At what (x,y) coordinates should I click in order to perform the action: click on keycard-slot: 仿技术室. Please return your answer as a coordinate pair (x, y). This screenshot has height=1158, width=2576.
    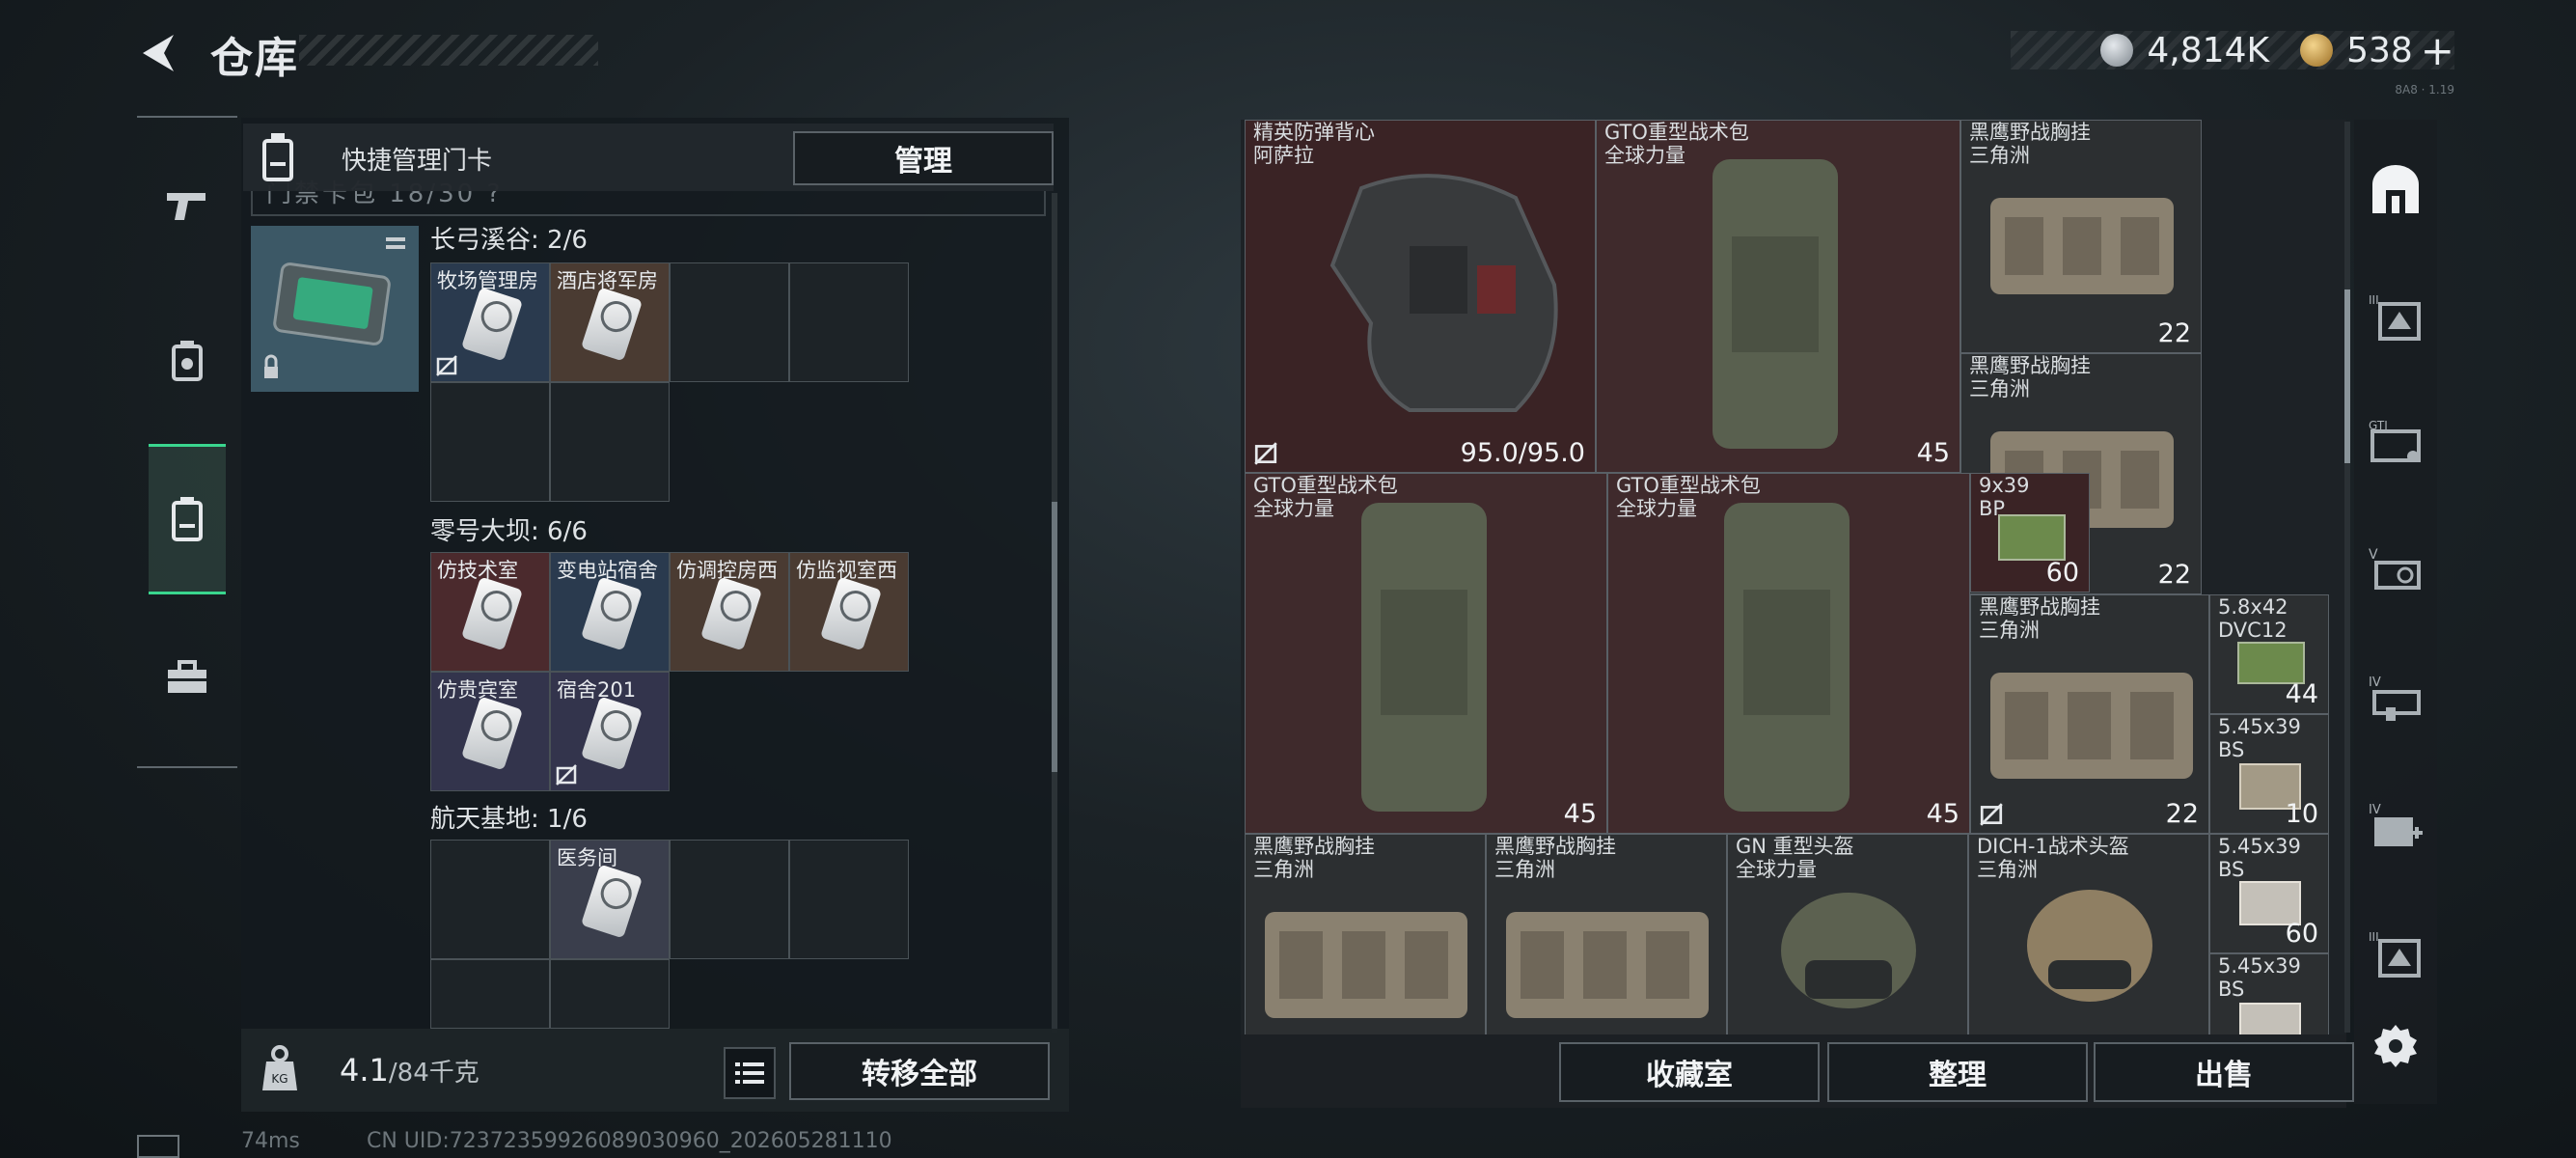
    Looking at the image, I should click on (490, 612).